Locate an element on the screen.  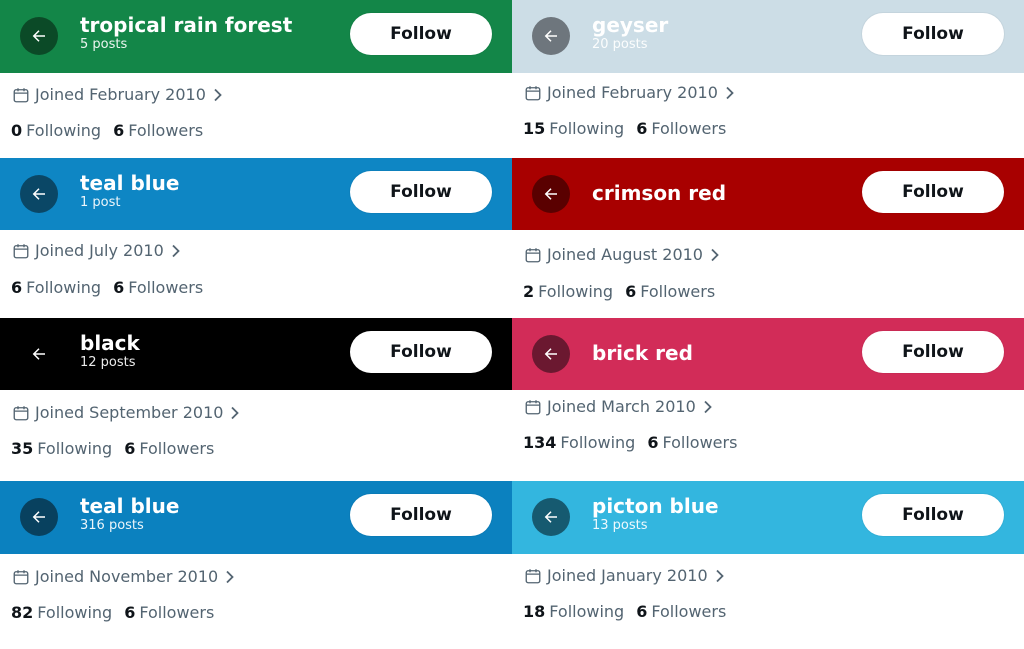
post-count: 5 posts is located at coordinates (104, 44).